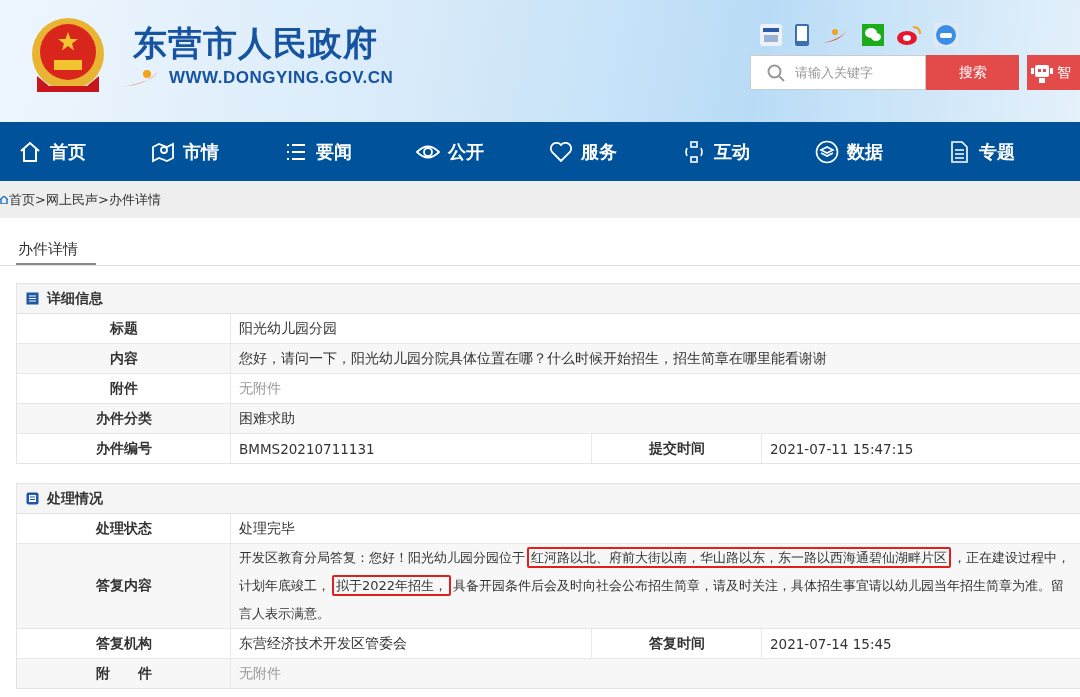 The height and width of the screenshot is (697, 1080). Describe the element at coordinates (771, 35) in the screenshot. I see `state-council-app-icon` at that location.